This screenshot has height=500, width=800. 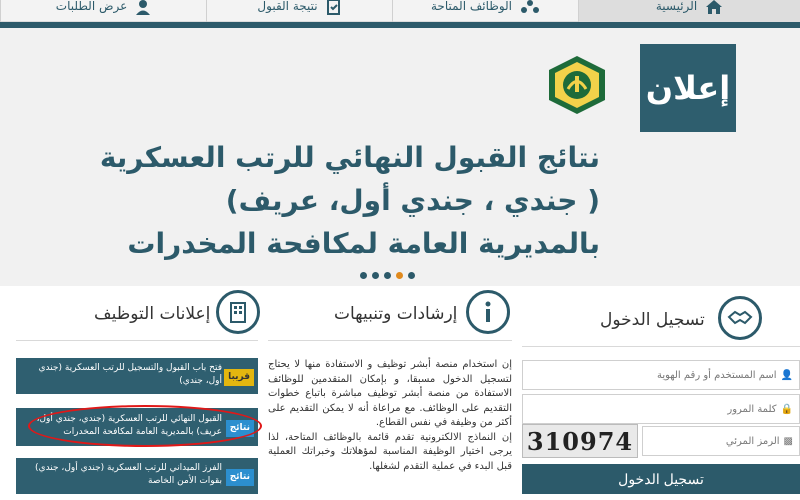 What do you see at coordinates (239, 477) in the screenshot?
I see `badge-result: نتائج` at bounding box center [239, 477].